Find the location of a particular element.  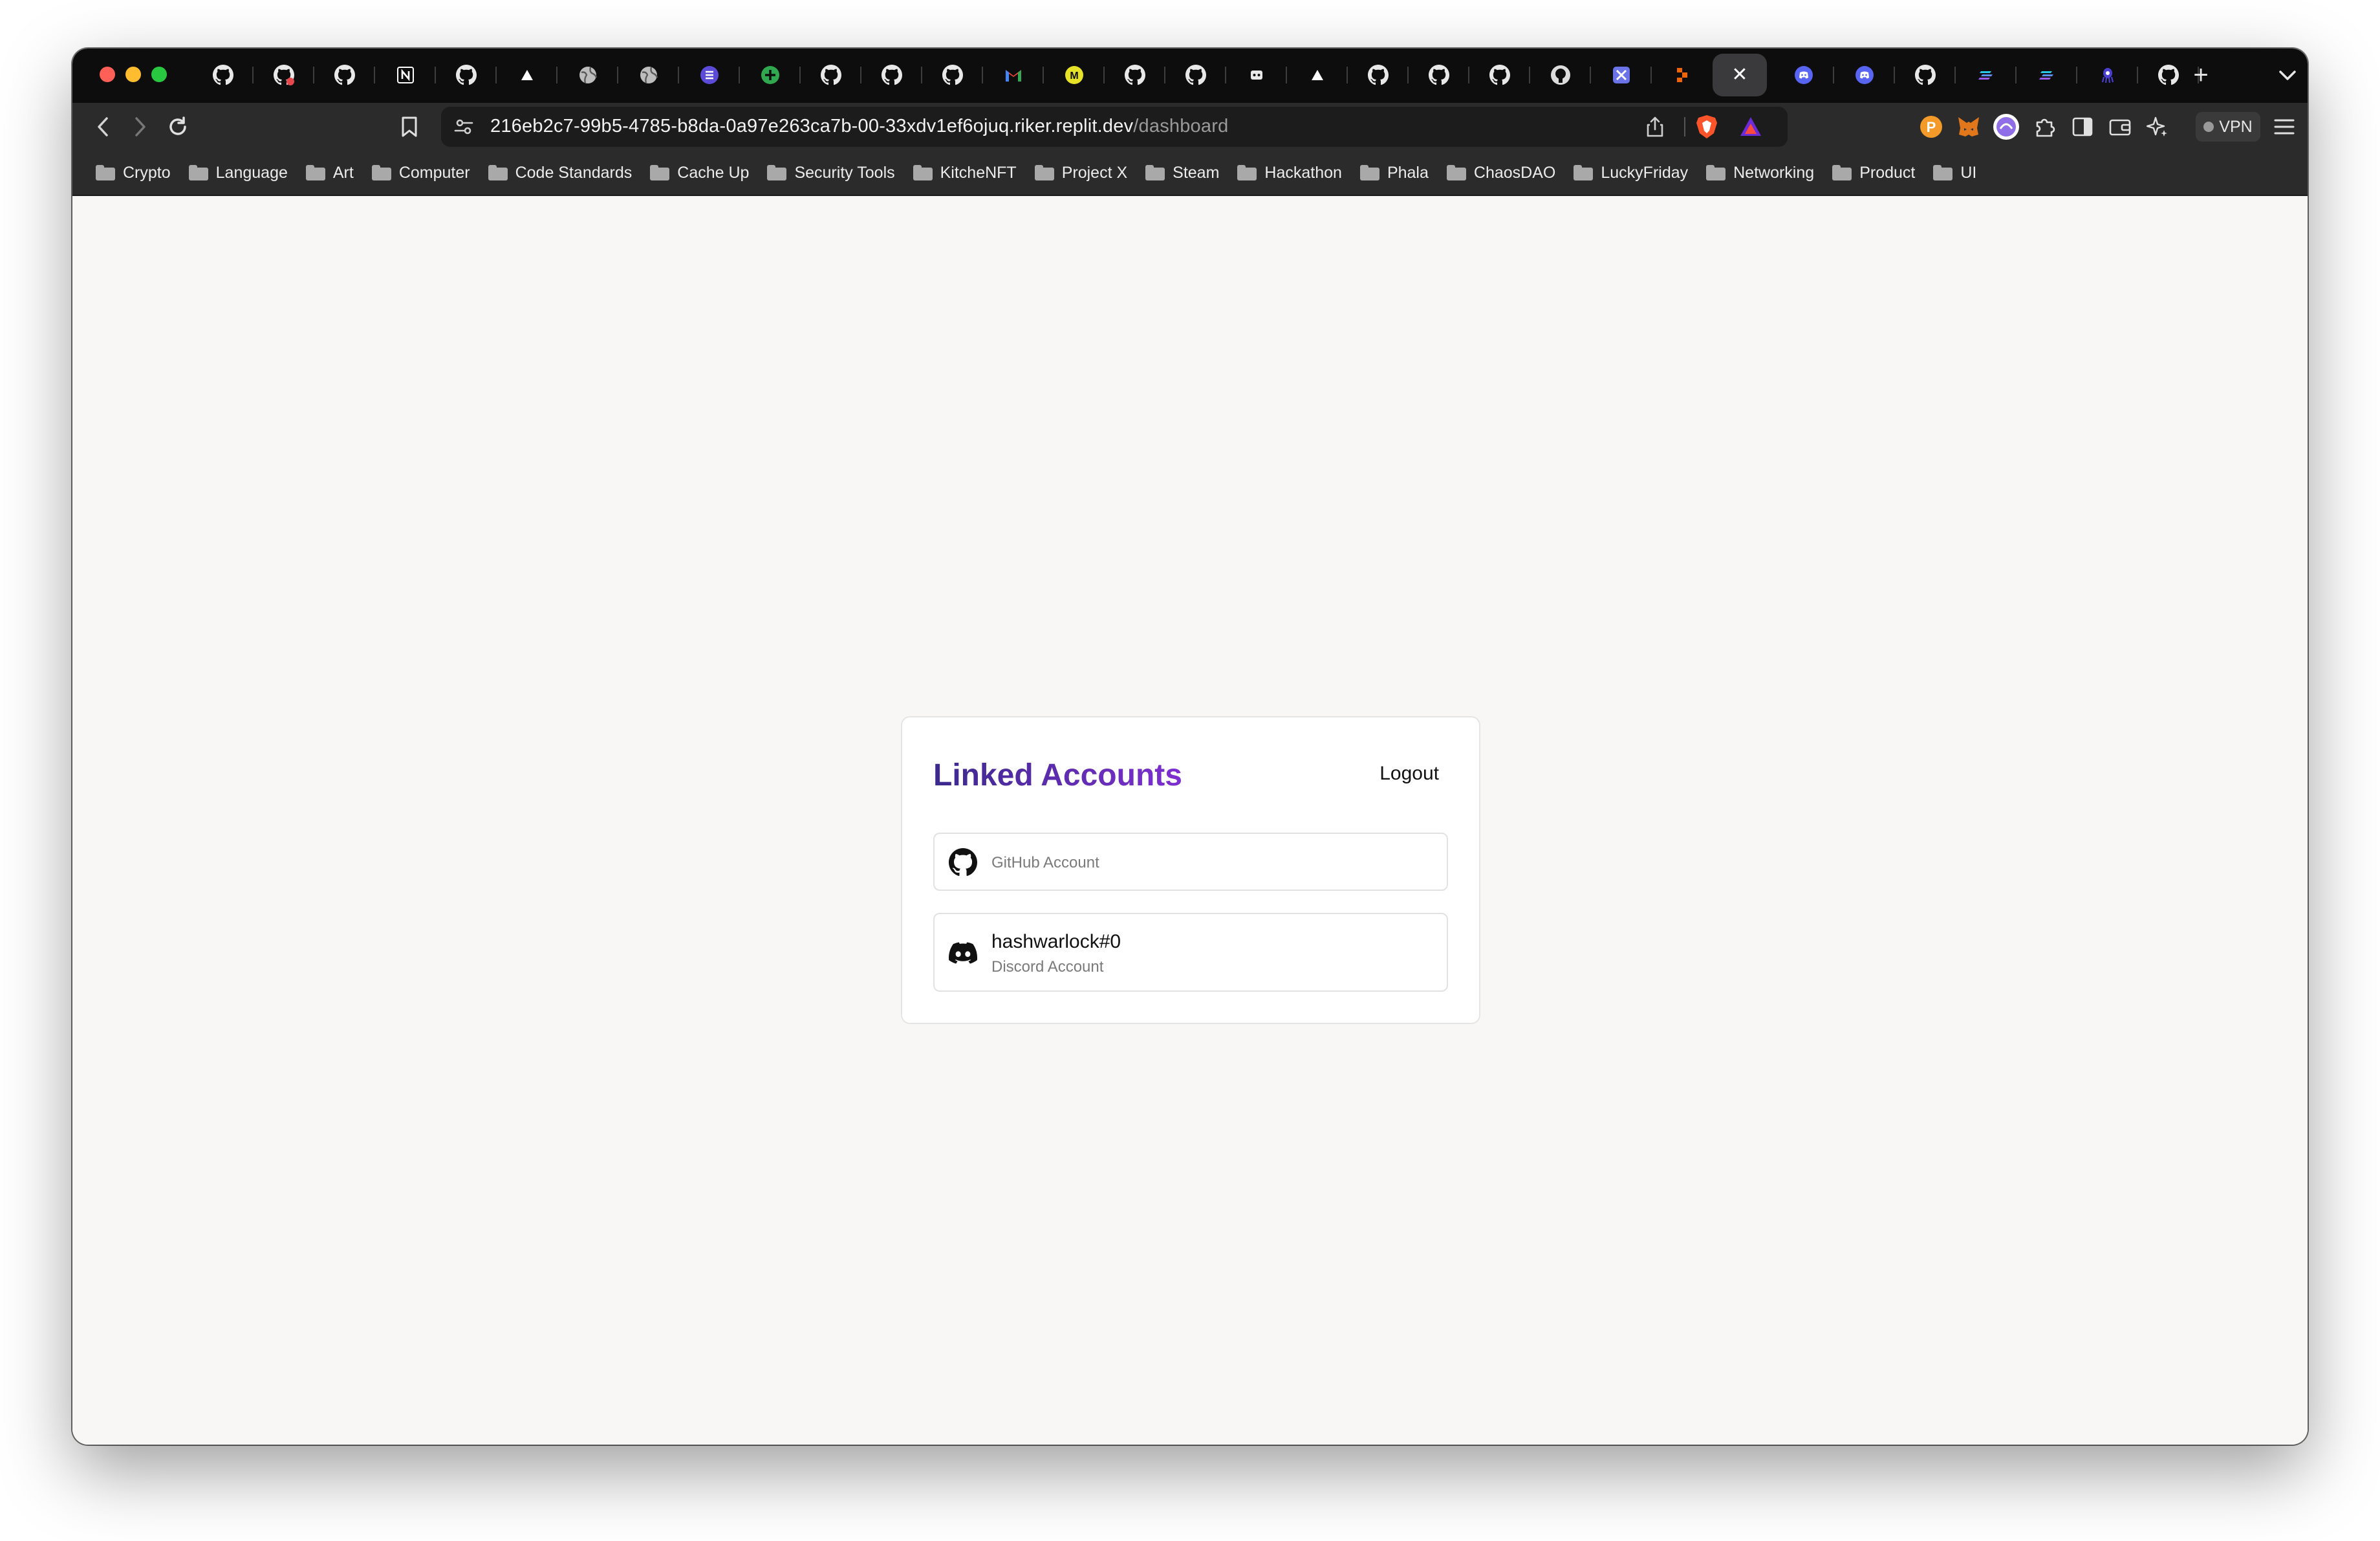

hamburger-menu-icon is located at coordinates (2284, 127).